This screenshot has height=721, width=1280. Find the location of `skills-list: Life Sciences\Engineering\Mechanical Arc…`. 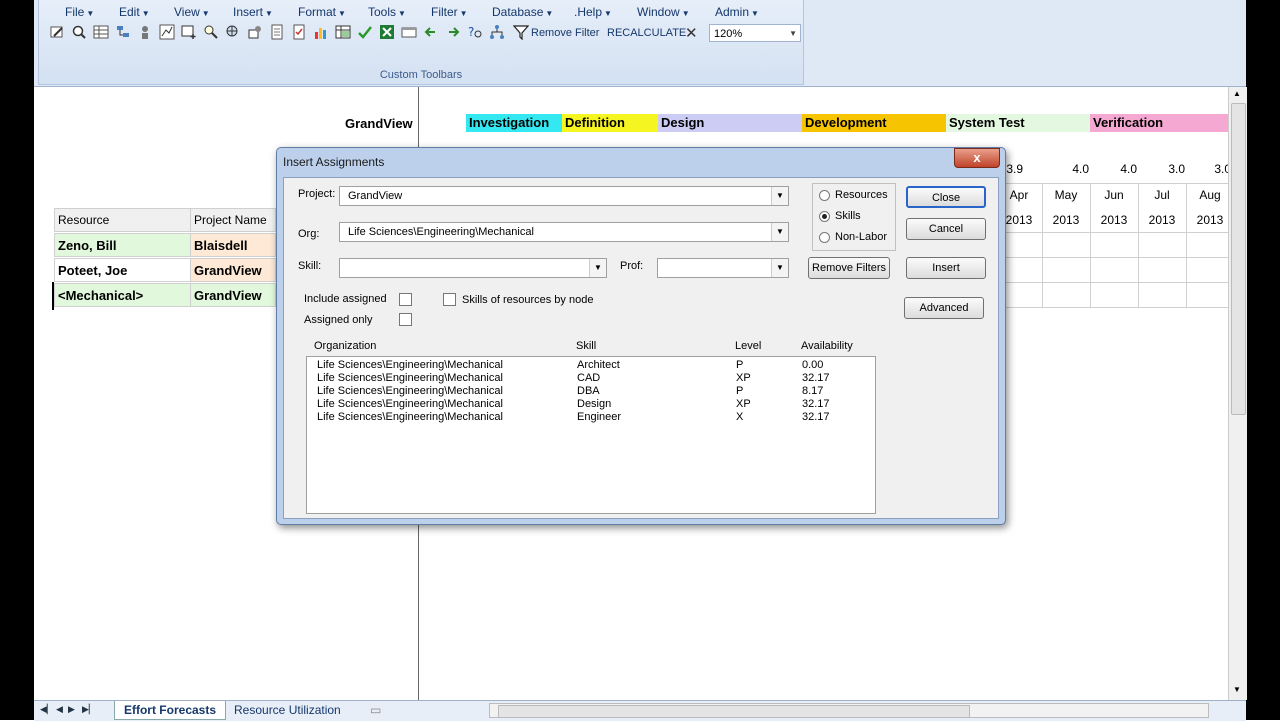

skills-list: Life Sciences\Engineering\Mechanical Arc… is located at coordinates (591, 435).